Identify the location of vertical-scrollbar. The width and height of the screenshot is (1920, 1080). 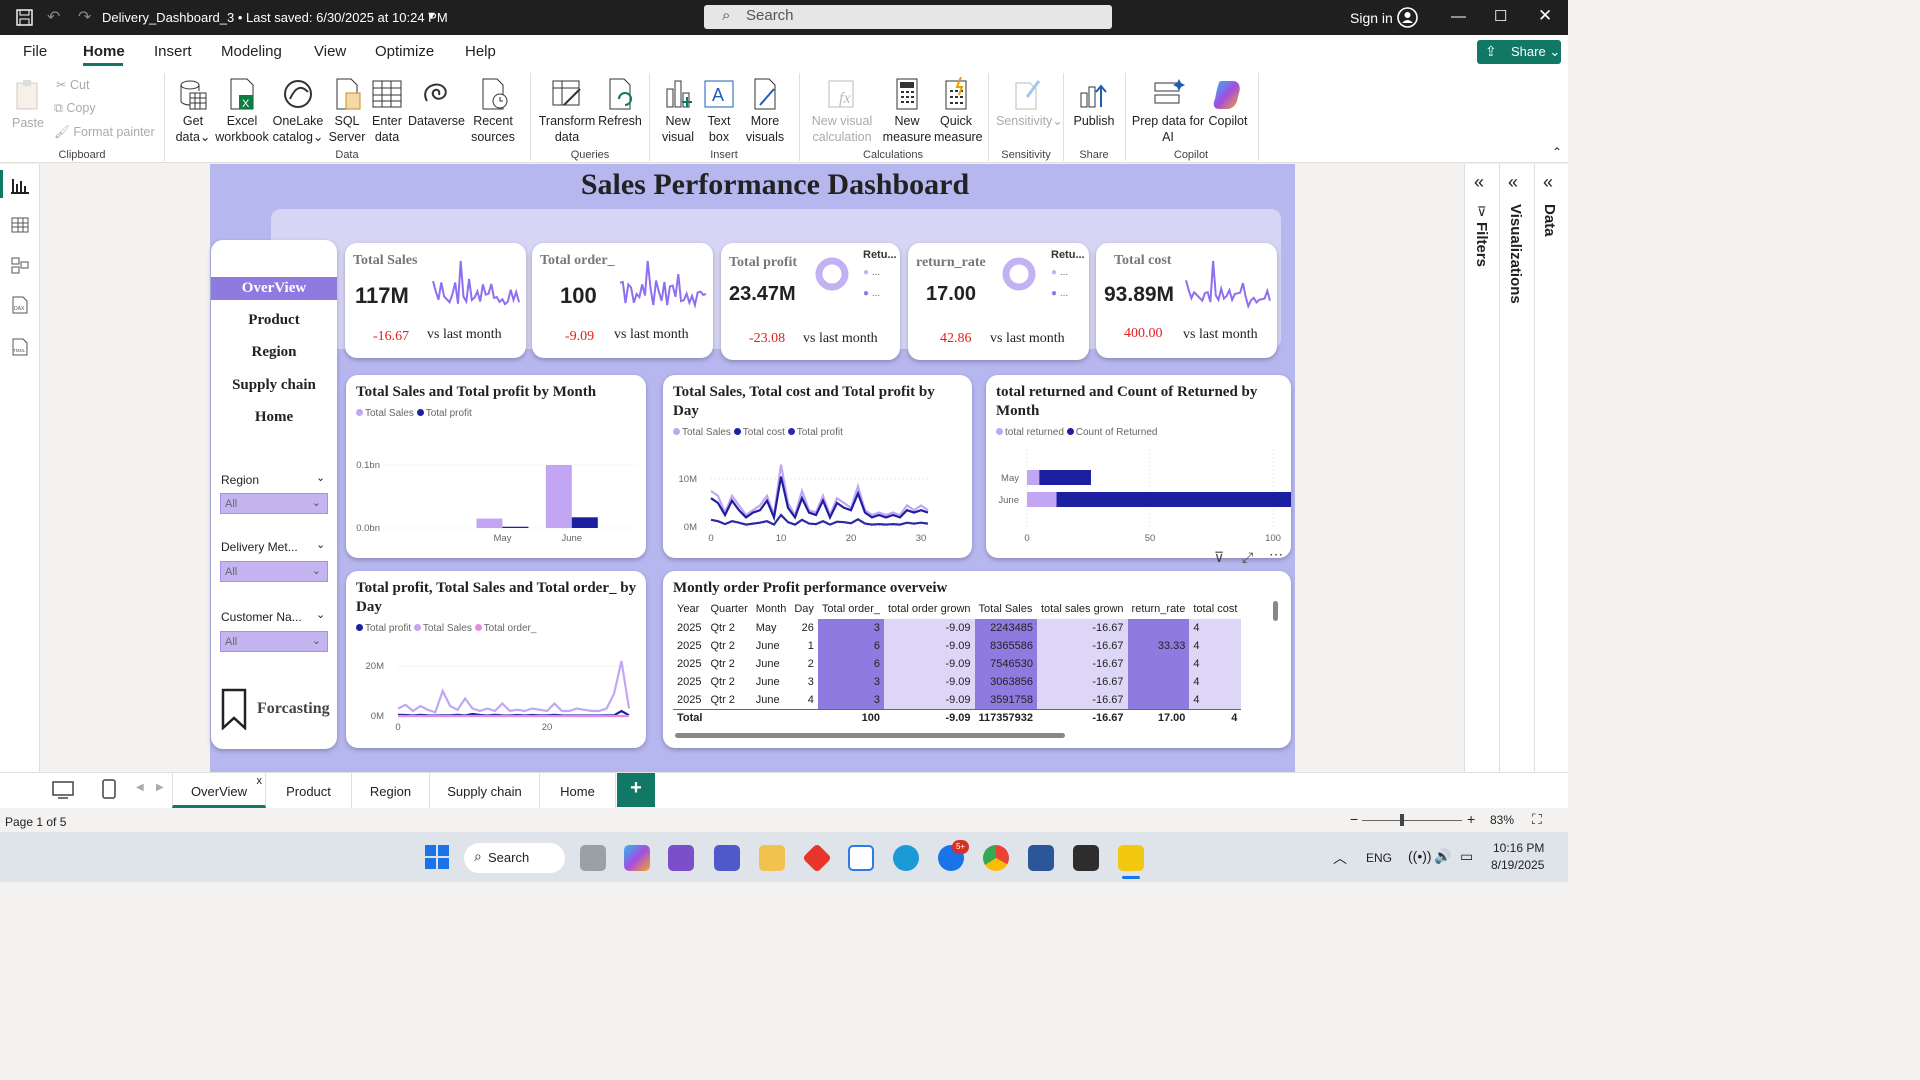
(1275, 611).